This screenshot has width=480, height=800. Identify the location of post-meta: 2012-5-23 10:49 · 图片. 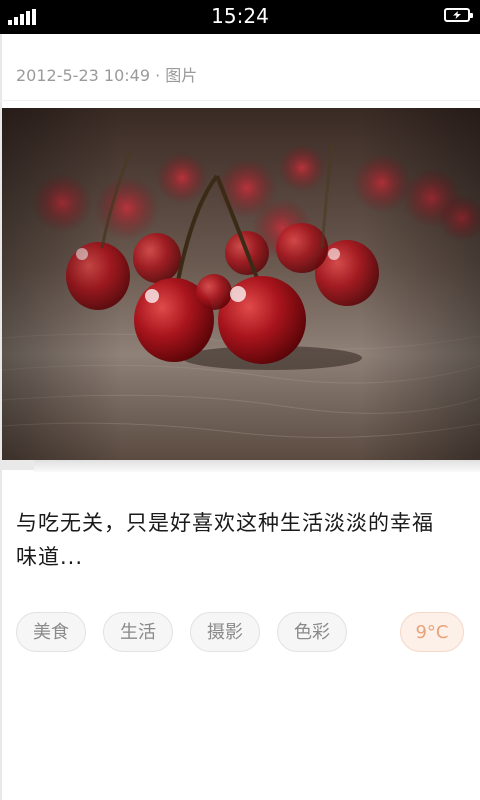
(107, 75).